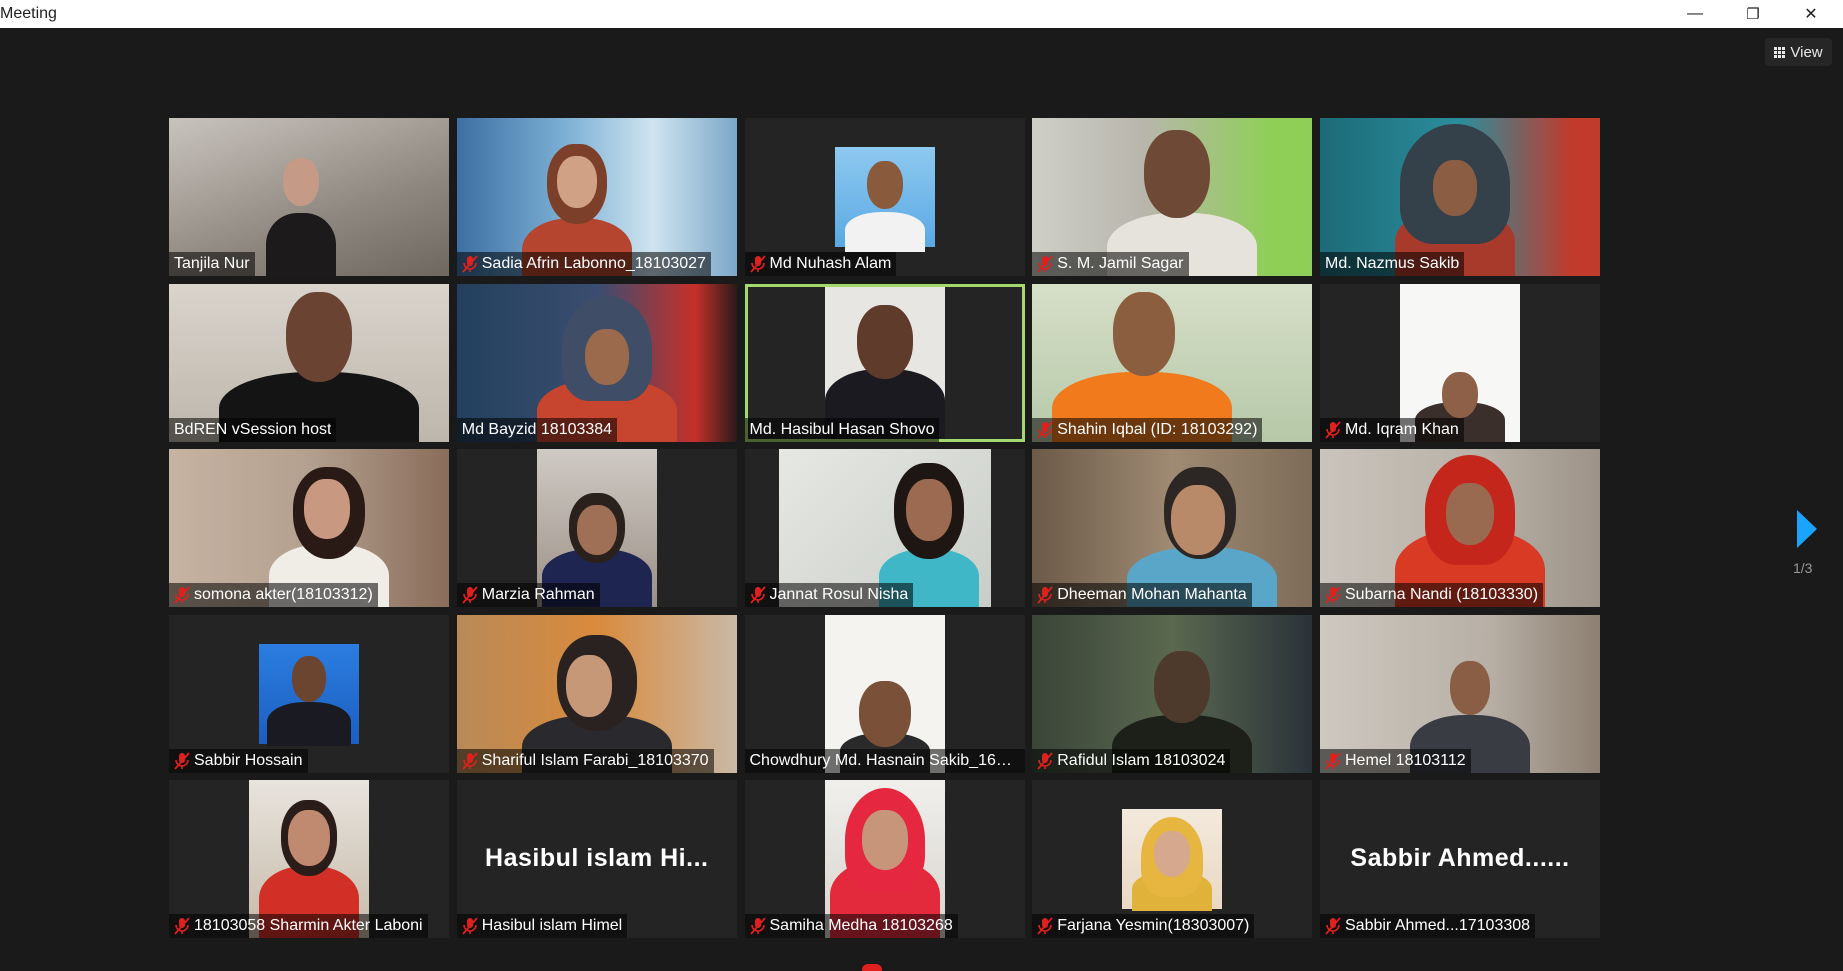 Image resolution: width=1843 pixels, height=971 pixels. I want to click on minimize-button: —, so click(1695, 14).